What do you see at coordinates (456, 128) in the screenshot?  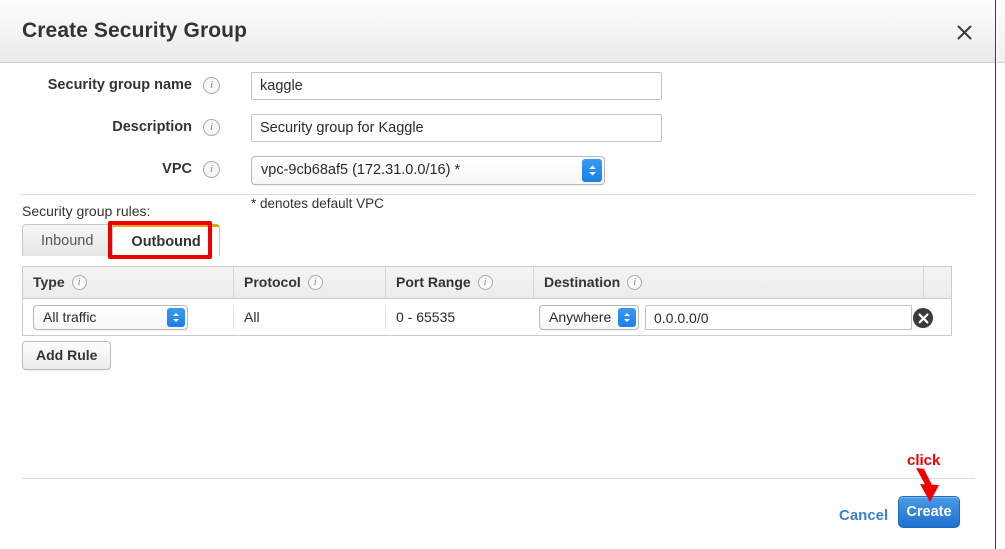 I see `description-input` at bounding box center [456, 128].